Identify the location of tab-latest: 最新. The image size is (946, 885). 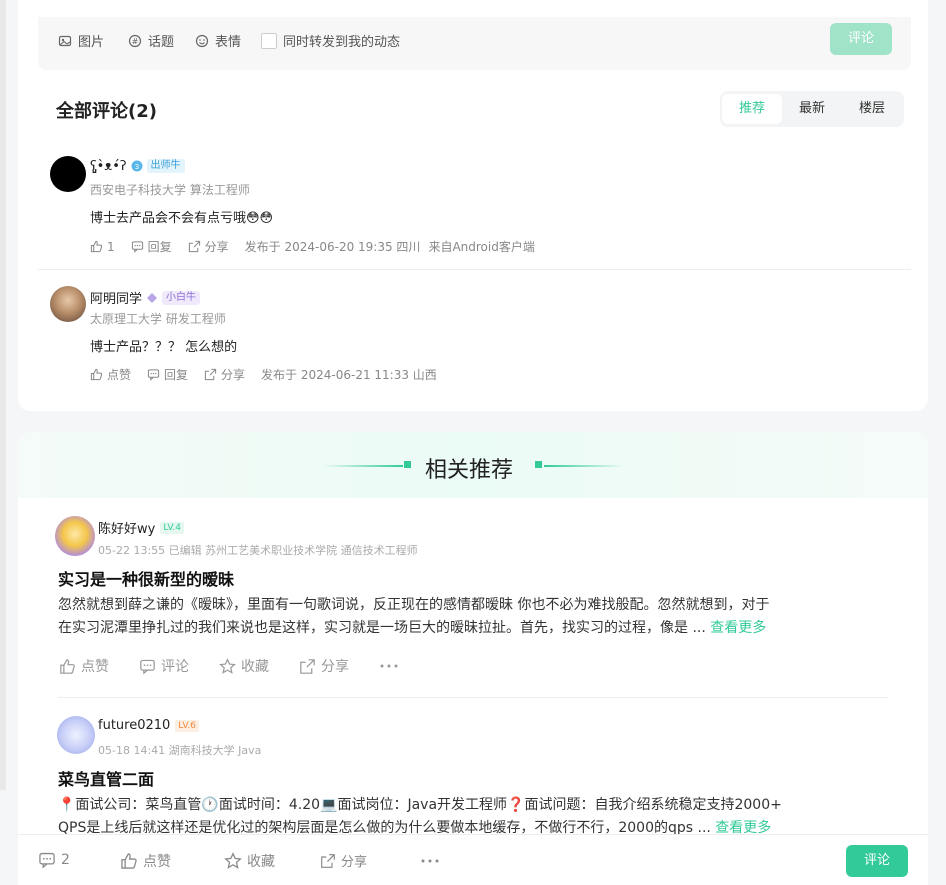
(812, 109).